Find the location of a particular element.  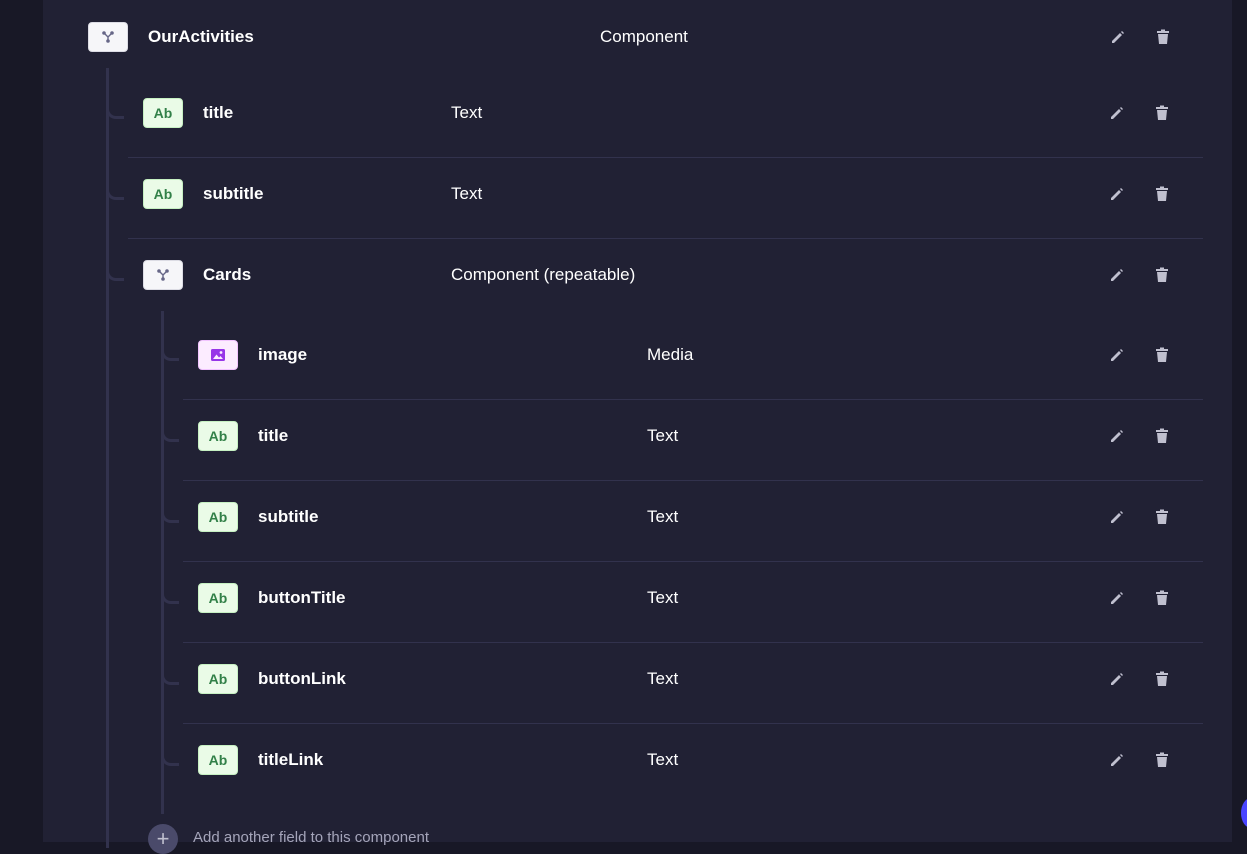

field-row-cards: Cards Component (repeatable) is located at coordinates (665, 275).